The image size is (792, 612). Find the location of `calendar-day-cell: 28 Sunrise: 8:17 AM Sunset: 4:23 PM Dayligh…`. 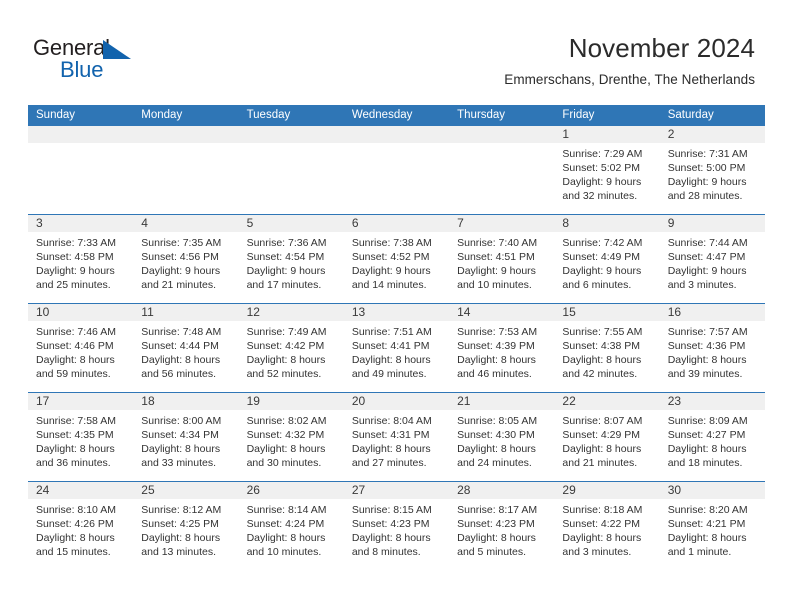

calendar-day-cell: 28 Sunrise: 8:17 AM Sunset: 4:23 PM Dayligh… is located at coordinates (502, 525).